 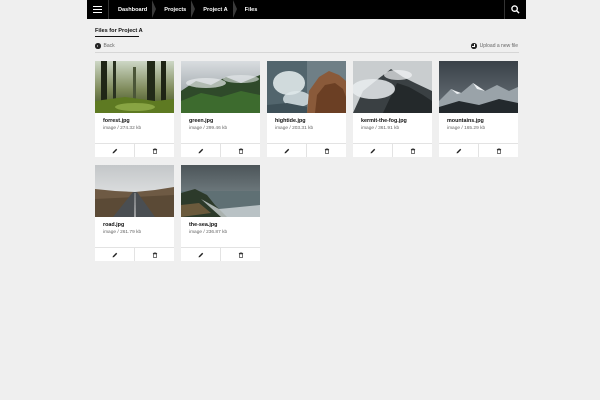 I want to click on file-name: mountains.jpg, so click(x=465, y=121).